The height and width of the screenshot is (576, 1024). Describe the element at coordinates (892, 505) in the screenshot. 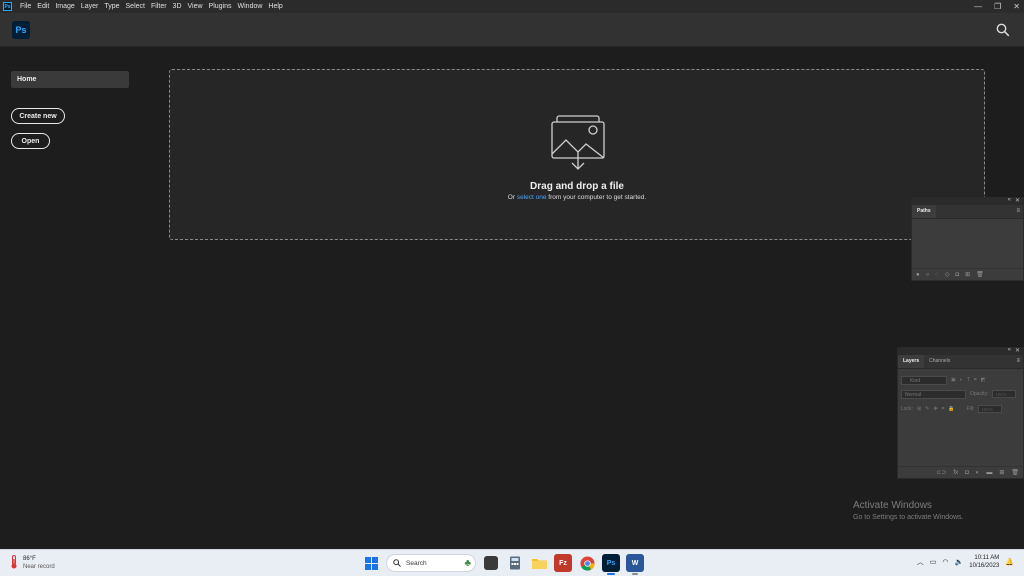

I see `watermark-title: Activate Windows` at that location.